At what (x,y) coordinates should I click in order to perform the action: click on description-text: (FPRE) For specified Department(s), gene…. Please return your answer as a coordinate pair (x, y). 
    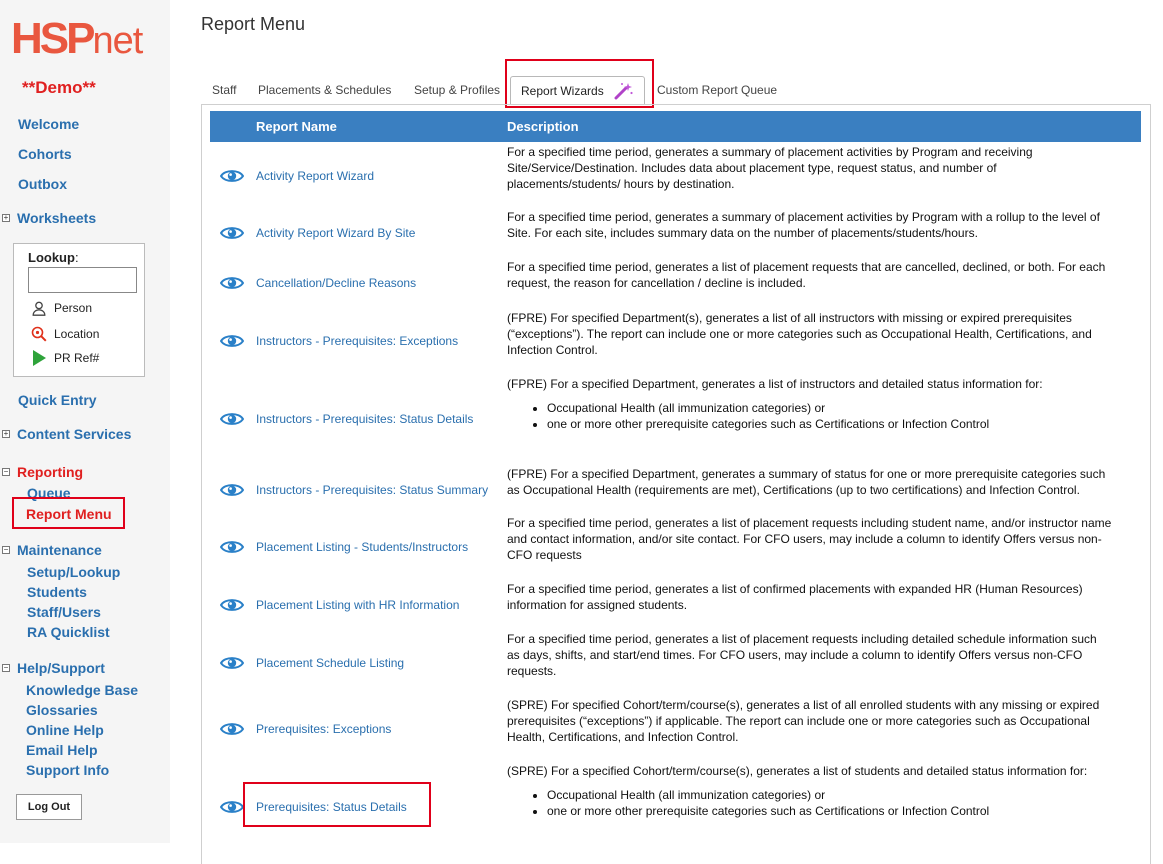
    Looking at the image, I should click on (799, 334).